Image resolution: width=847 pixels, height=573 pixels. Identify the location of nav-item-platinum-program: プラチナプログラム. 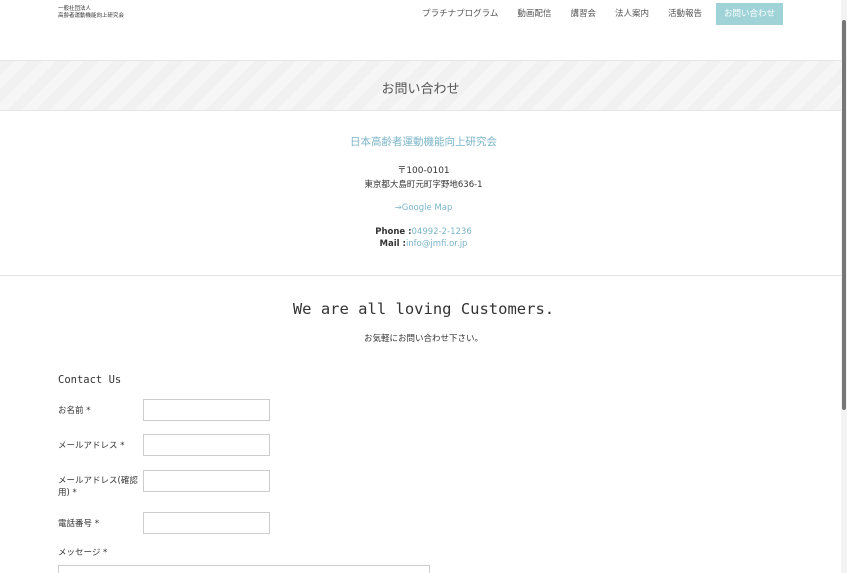
(460, 14).